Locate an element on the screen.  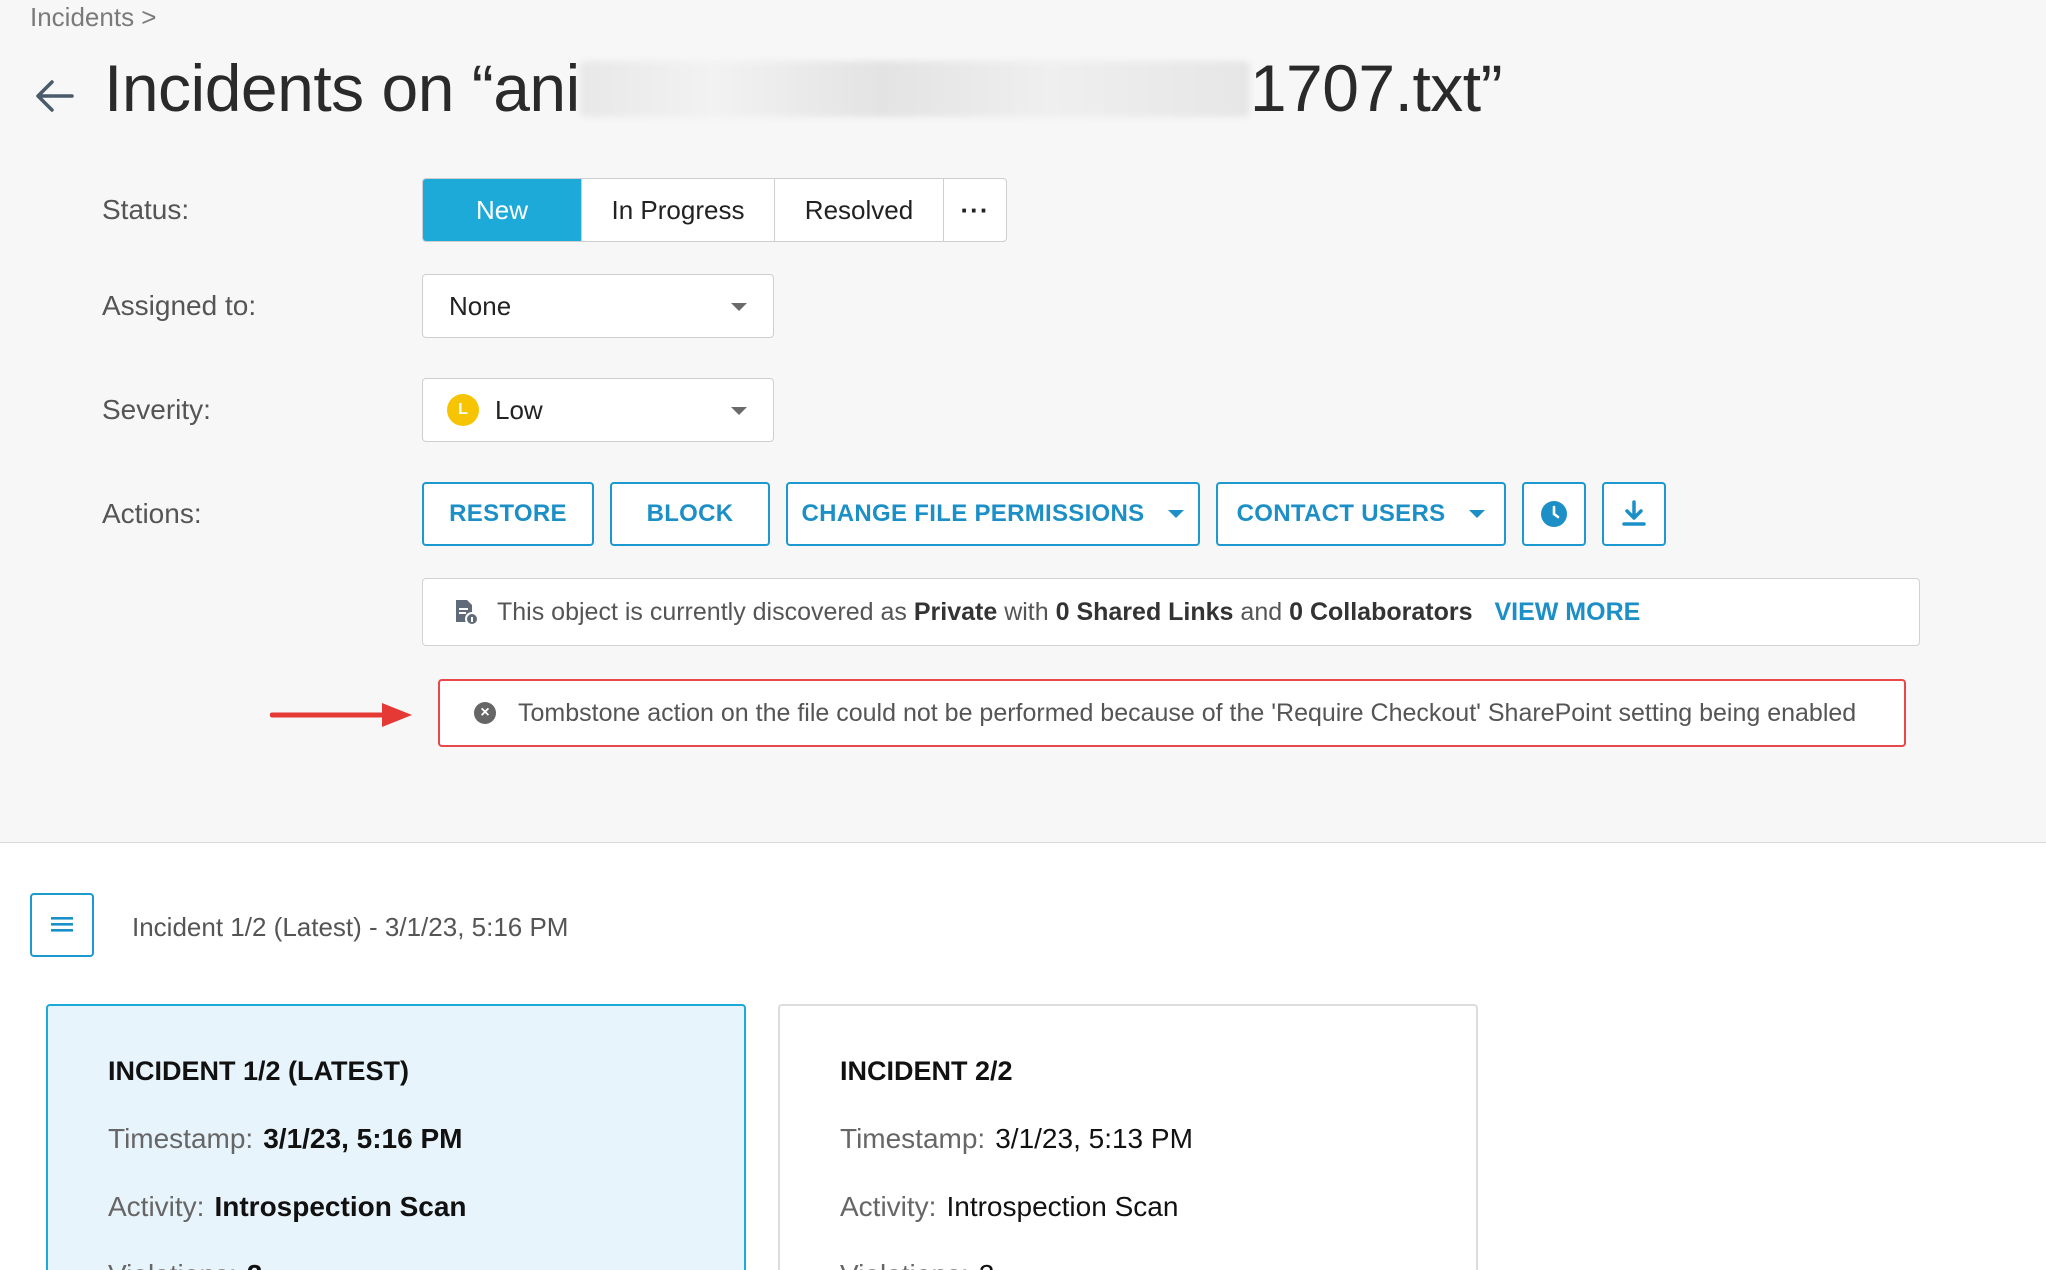
restore-button: RESTORE is located at coordinates (508, 514).